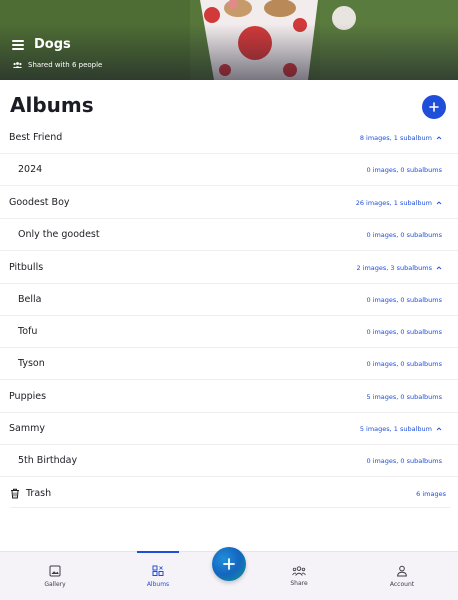  Describe the element at coordinates (55, 571) in the screenshot. I see `gallery-icon` at that location.